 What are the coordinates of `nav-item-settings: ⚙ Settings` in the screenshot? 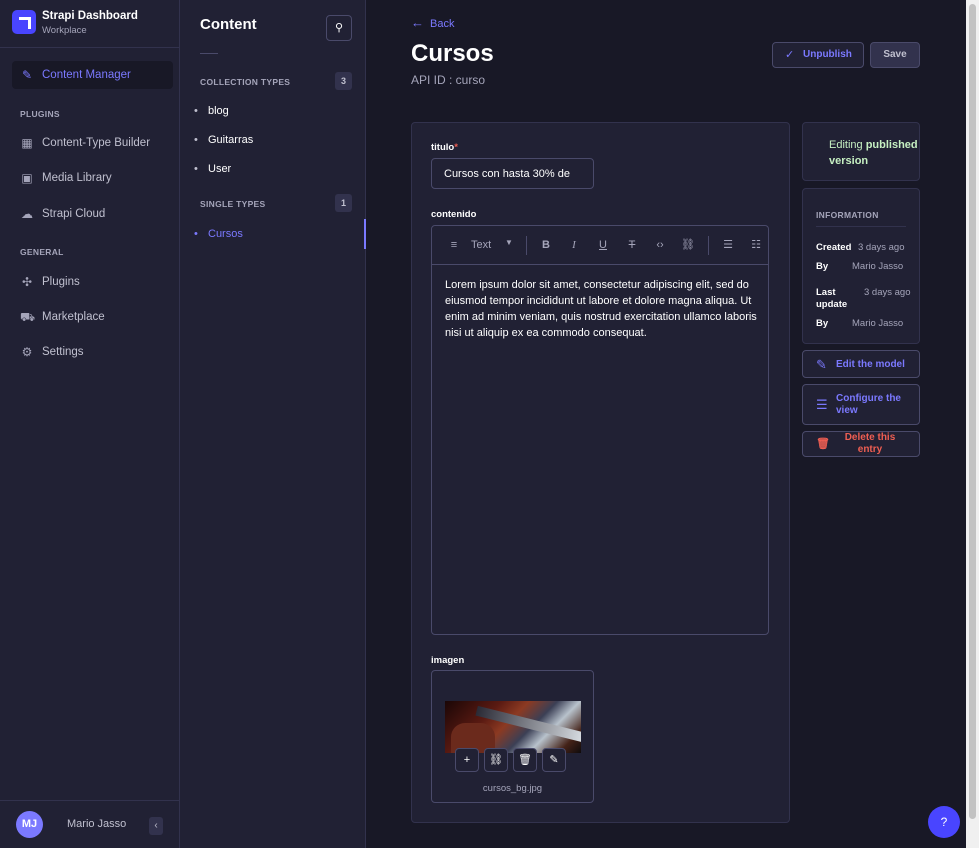 It's located at (92, 352).